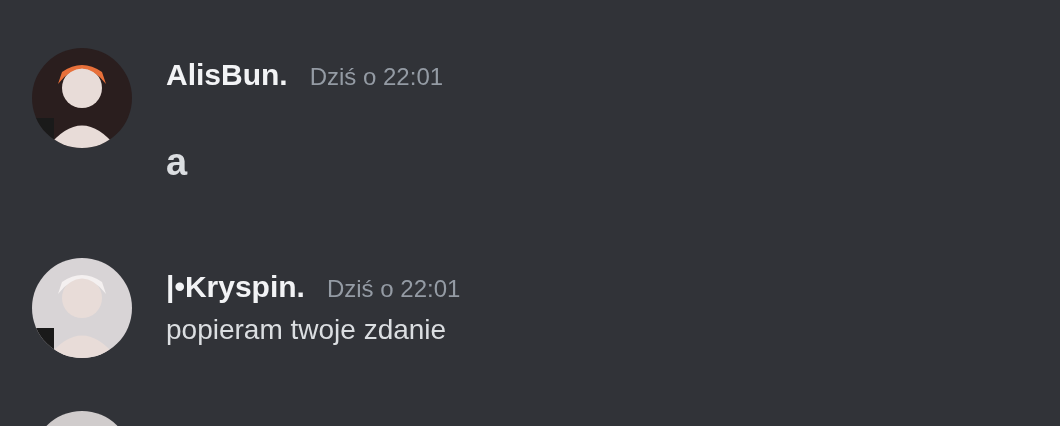  What do you see at coordinates (235, 287) in the screenshot?
I see `username: |•Kryspin.` at bounding box center [235, 287].